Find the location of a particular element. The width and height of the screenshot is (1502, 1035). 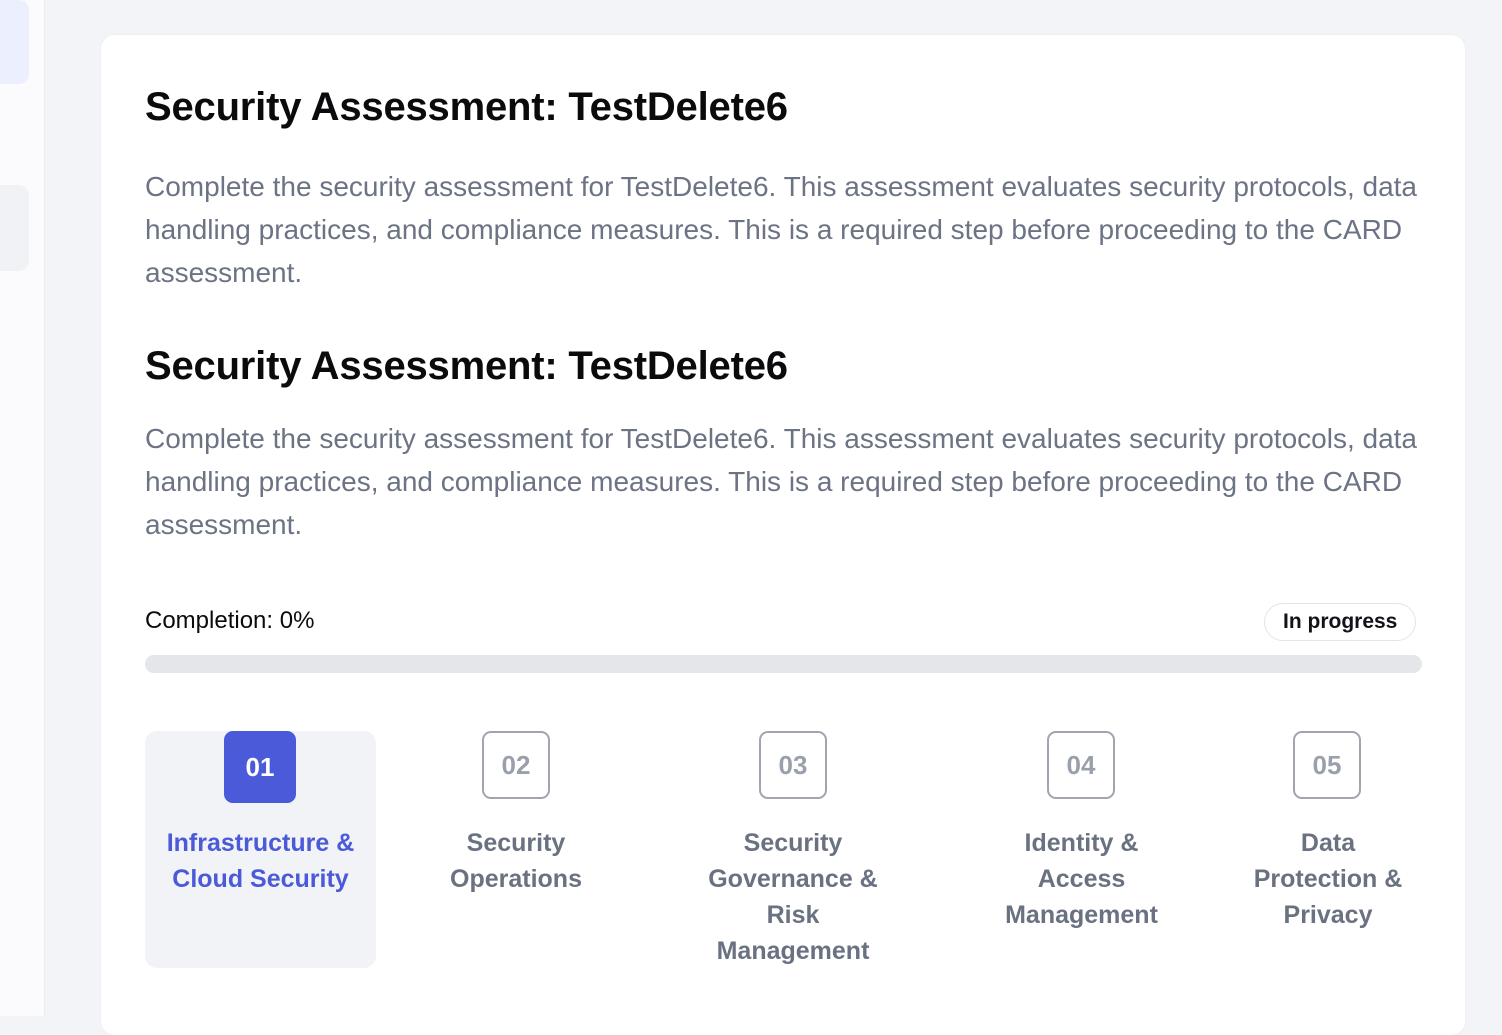

step-identity-access-management: 04 Identity & Access Management is located at coordinates (1081, 851).